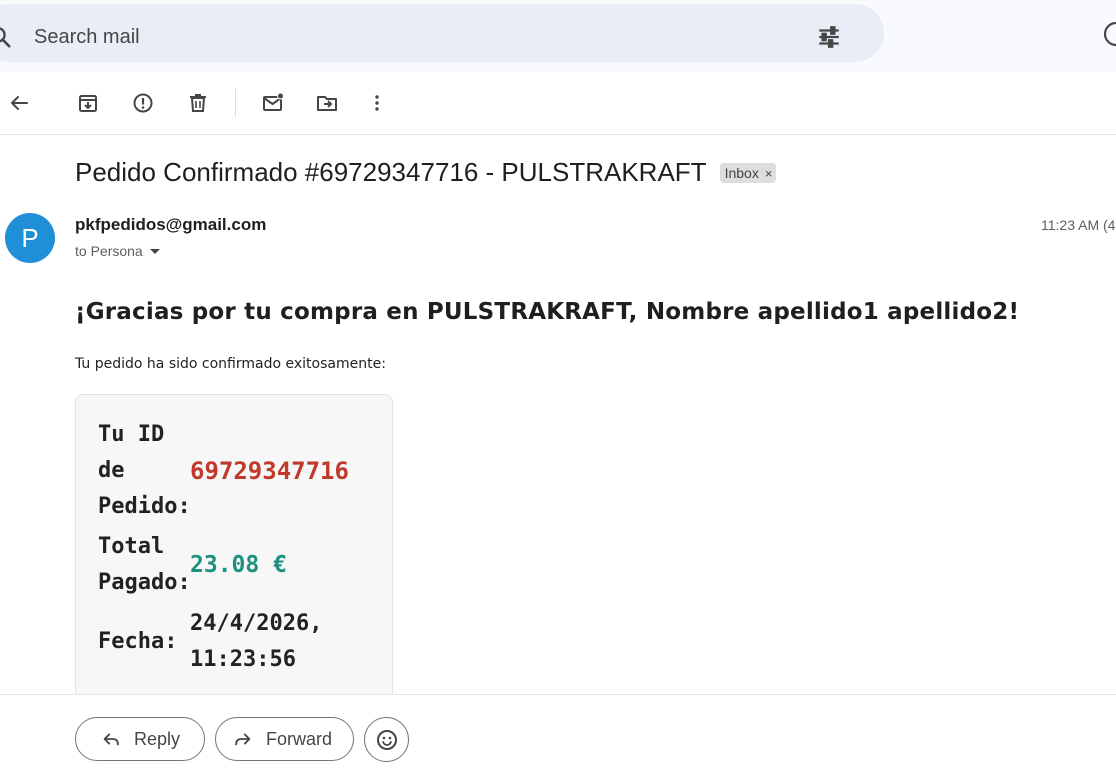 The height and width of the screenshot is (772, 1116). Describe the element at coordinates (131, 434) in the screenshot. I see `order-id-label-line1: Tu ID` at that location.